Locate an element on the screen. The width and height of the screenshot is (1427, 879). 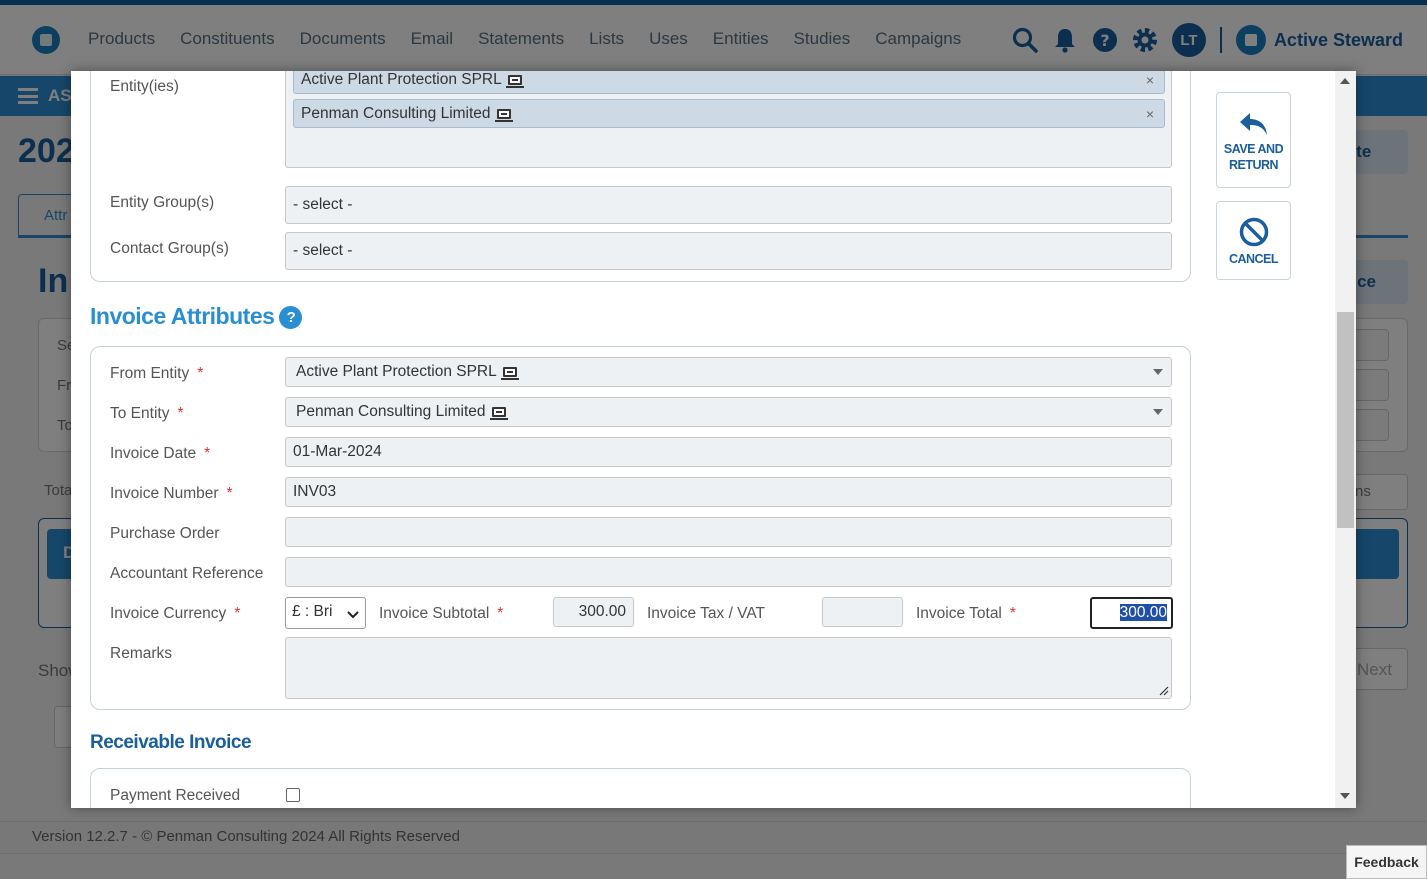
entity-tag-label: Penman Consulting Limited is located at coordinates (396, 113).